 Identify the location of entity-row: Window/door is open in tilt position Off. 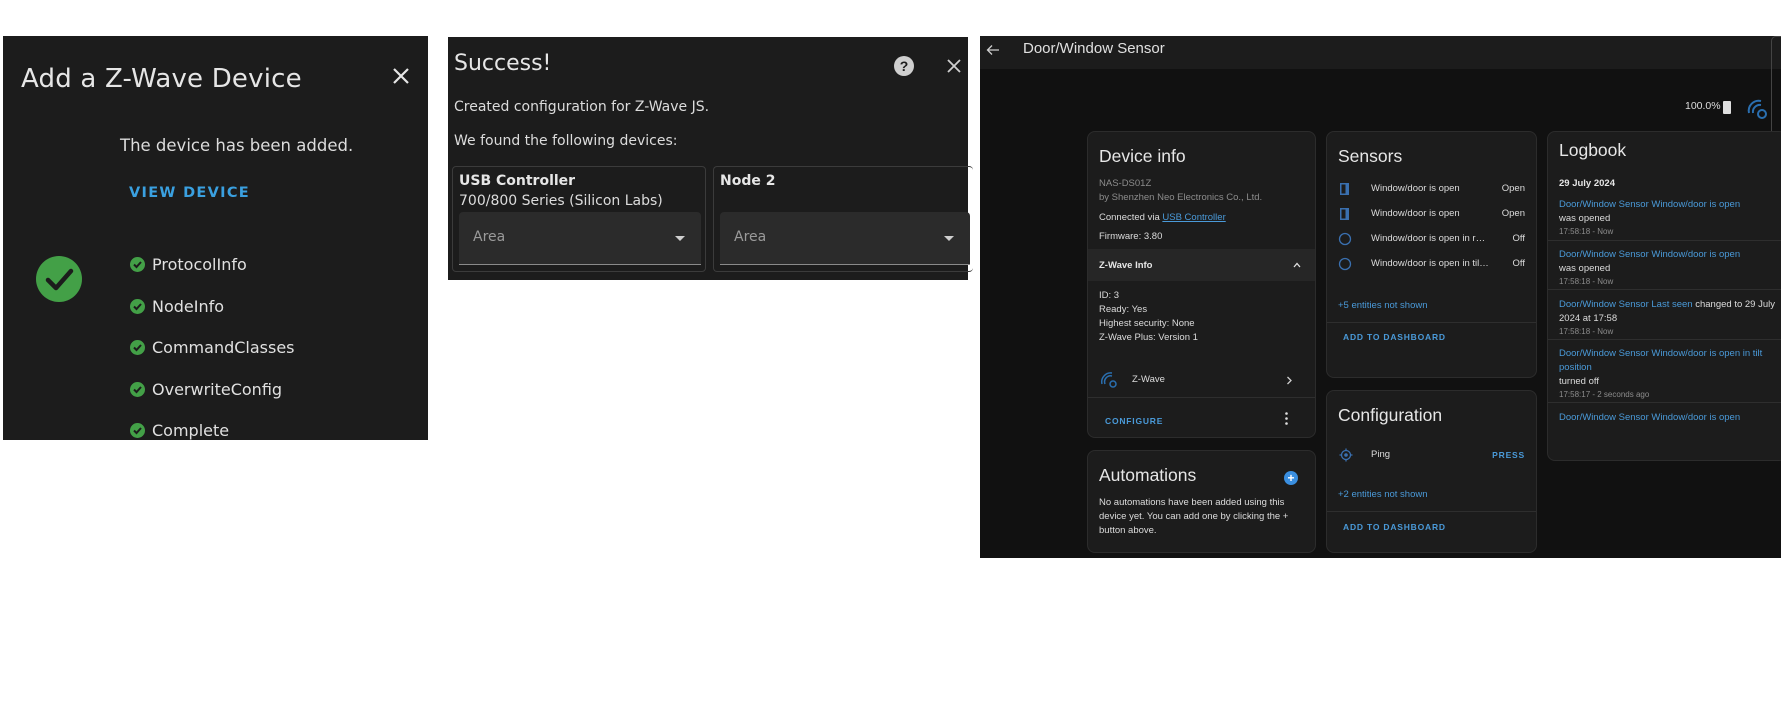
(1431, 264).